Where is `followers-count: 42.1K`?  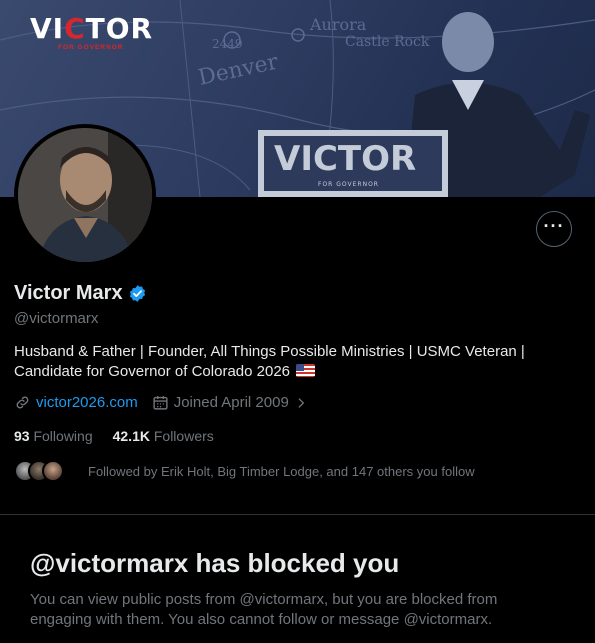 followers-count: 42.1K is located at coordinates (131, 436).